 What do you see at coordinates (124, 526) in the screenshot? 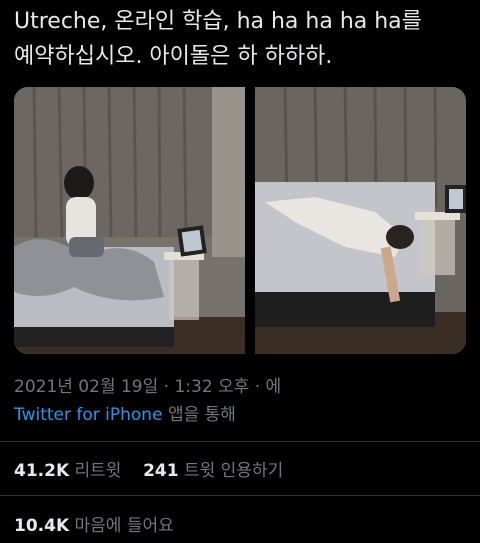
I see `likes-label: 마음에 들어요` at bounding box center [124, 526].